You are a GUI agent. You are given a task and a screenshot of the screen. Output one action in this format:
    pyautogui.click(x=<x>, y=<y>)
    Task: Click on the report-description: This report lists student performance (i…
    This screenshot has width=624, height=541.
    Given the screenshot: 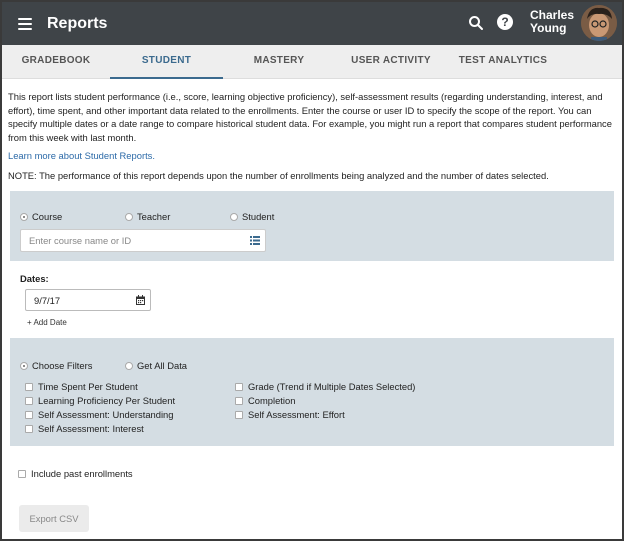 What is the action you would take?
    pyautogui.click(x=310, y=117)
    